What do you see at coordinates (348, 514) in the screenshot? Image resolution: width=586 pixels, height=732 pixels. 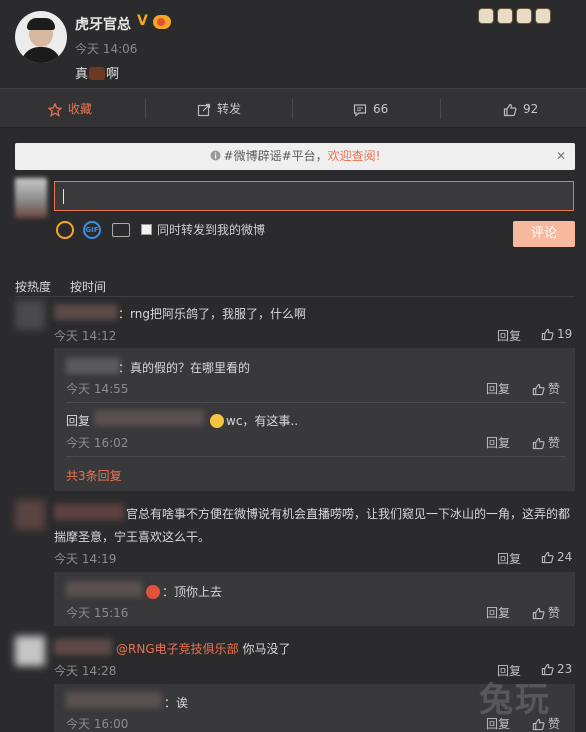 I see `comment-text: 官总有啥事不方便在微博说有机会直播唠唠，让我们窥见一下冰山的一角，这弄的都` at bounding box center [348, 514].